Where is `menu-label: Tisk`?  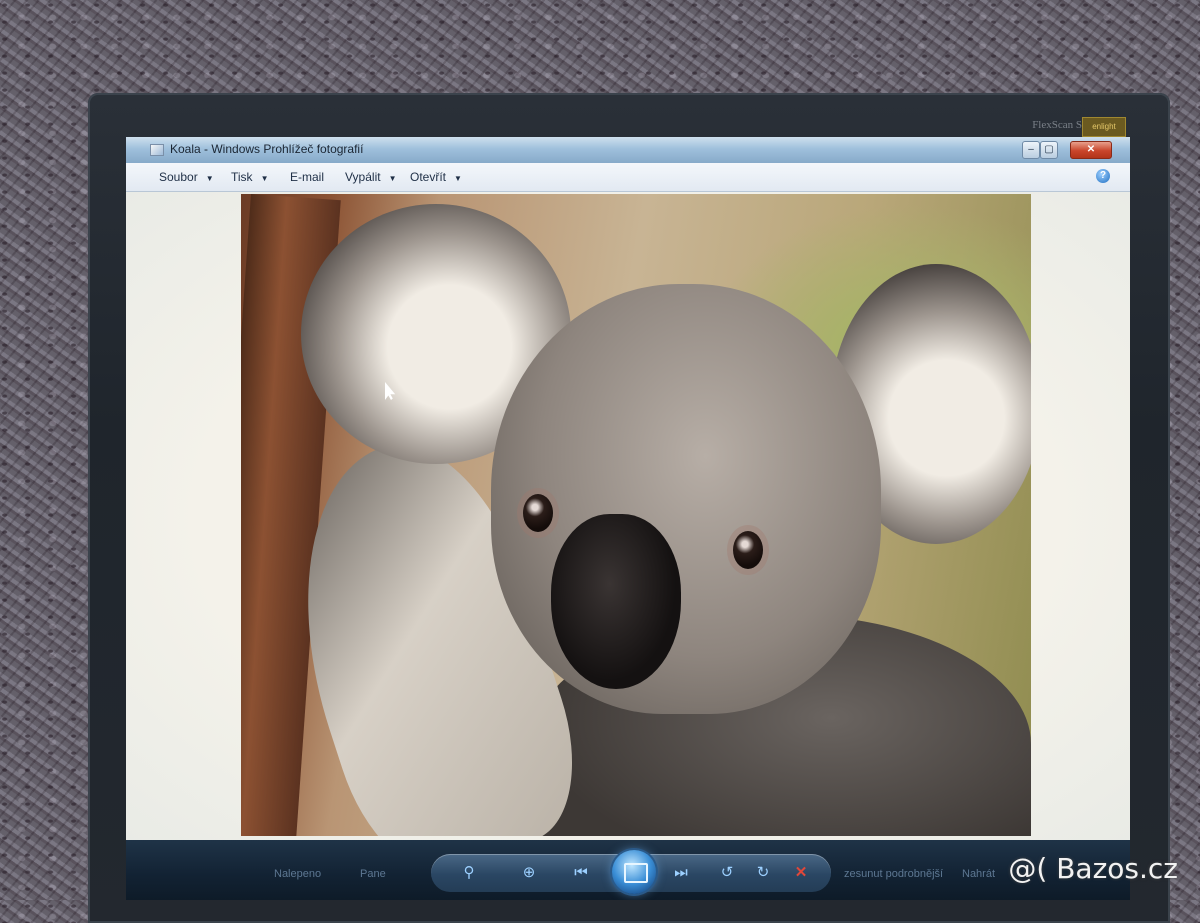 menu-label: Tisk is located at coordinates (242, 177).